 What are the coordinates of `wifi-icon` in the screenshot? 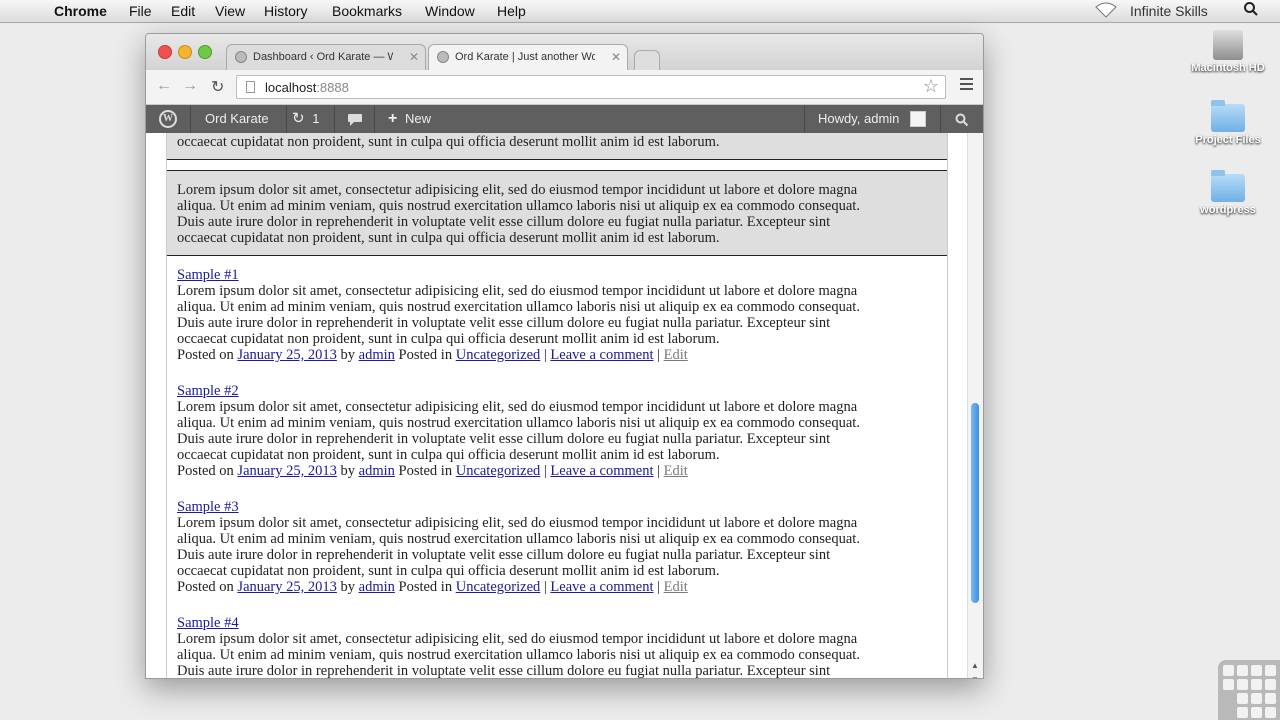 It's located at (1106, 11).